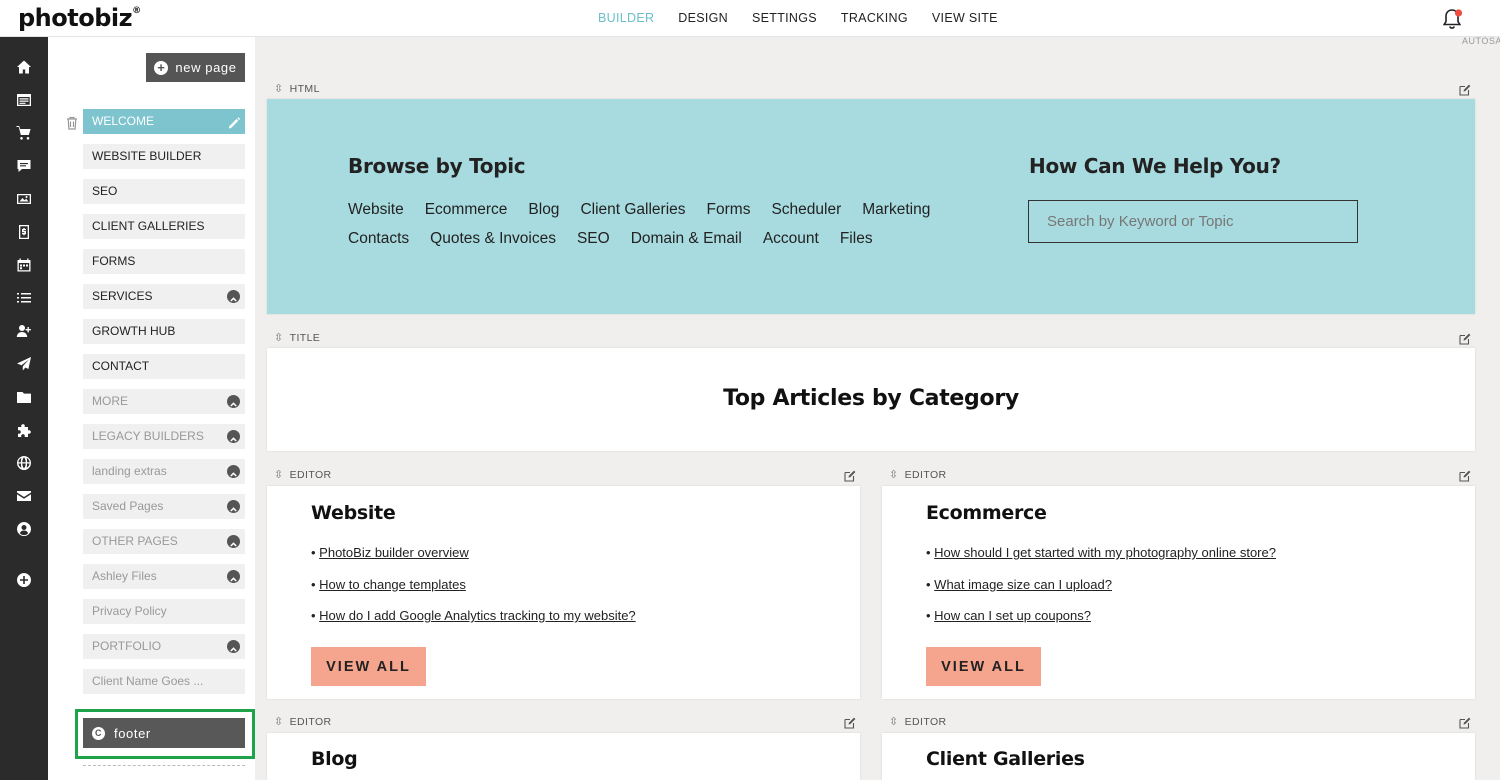 The width and height of the screenshot is (1500, 780). Describe the element at coordinates (164, 733) in the screenshot. I see `footer-button: C footer` at that location.